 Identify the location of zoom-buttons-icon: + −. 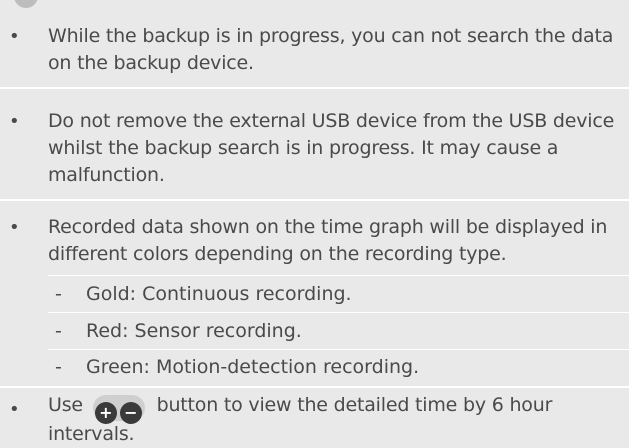
(118, 409).